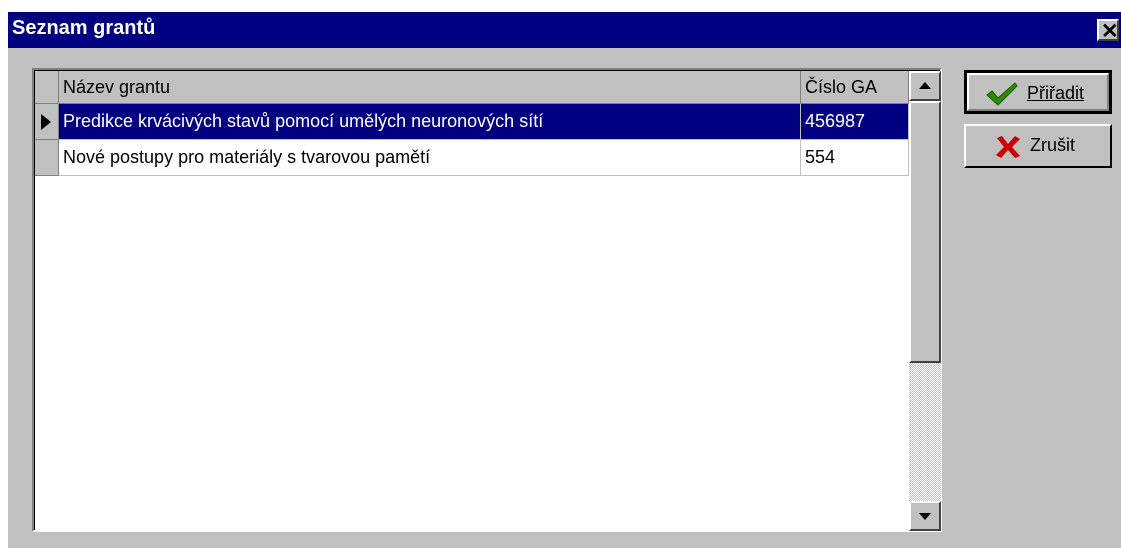 The height and width of the screenshot is (548, 1121). I want to click on current-row-arrow-icon, so click(46, 122).